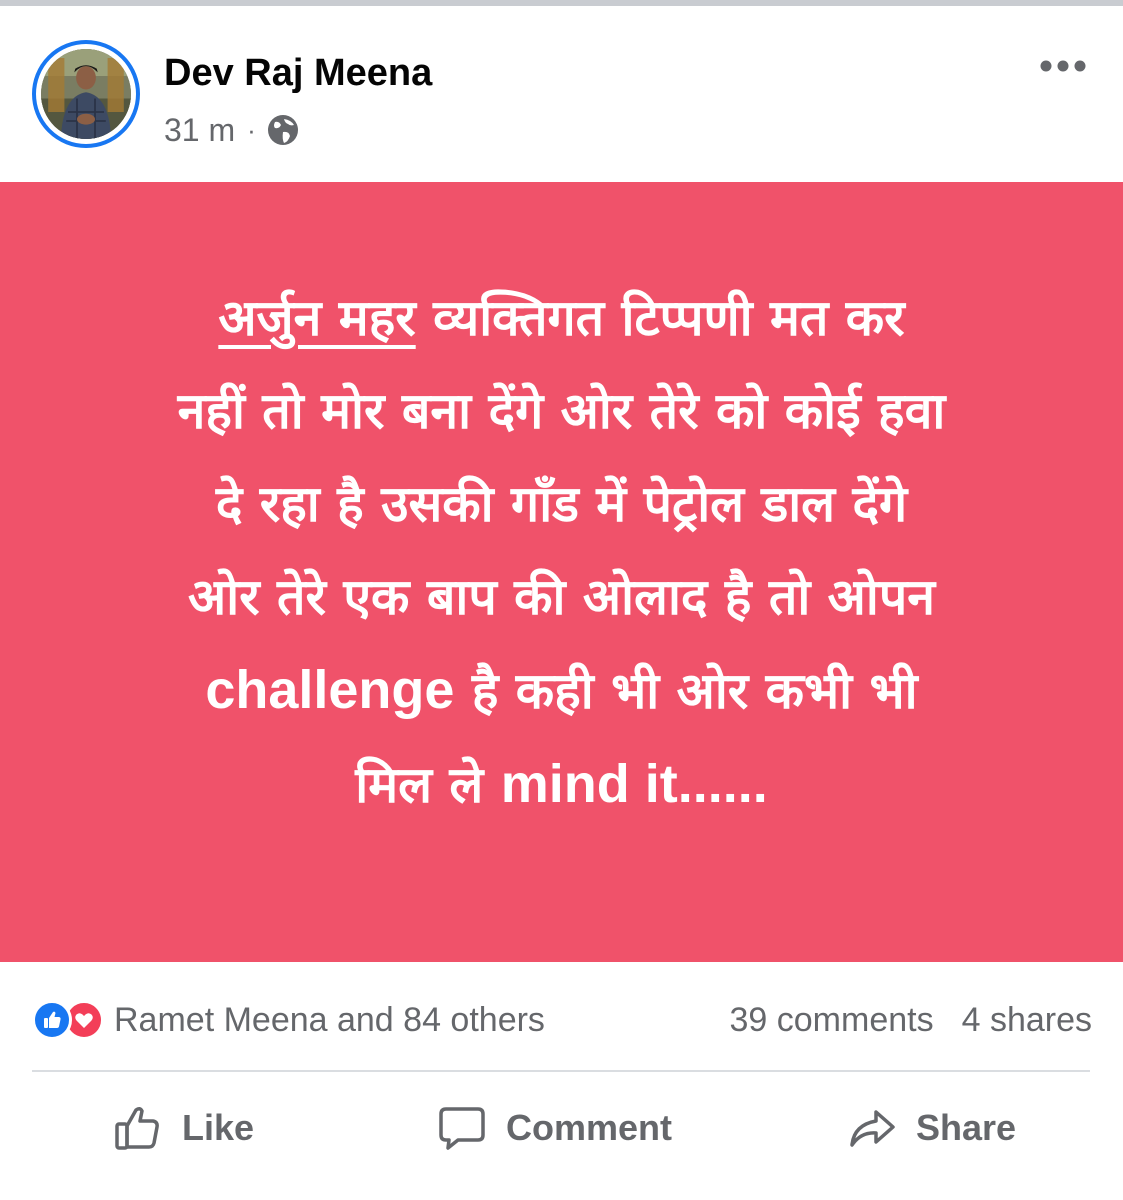 The width and height of the screenshot is (1123, 1200). Describe the element at coordinates (660, 318) in the screenshot. I see `post-line-text: व्यक्तिगत टिप्पणी मत कर` at that location.